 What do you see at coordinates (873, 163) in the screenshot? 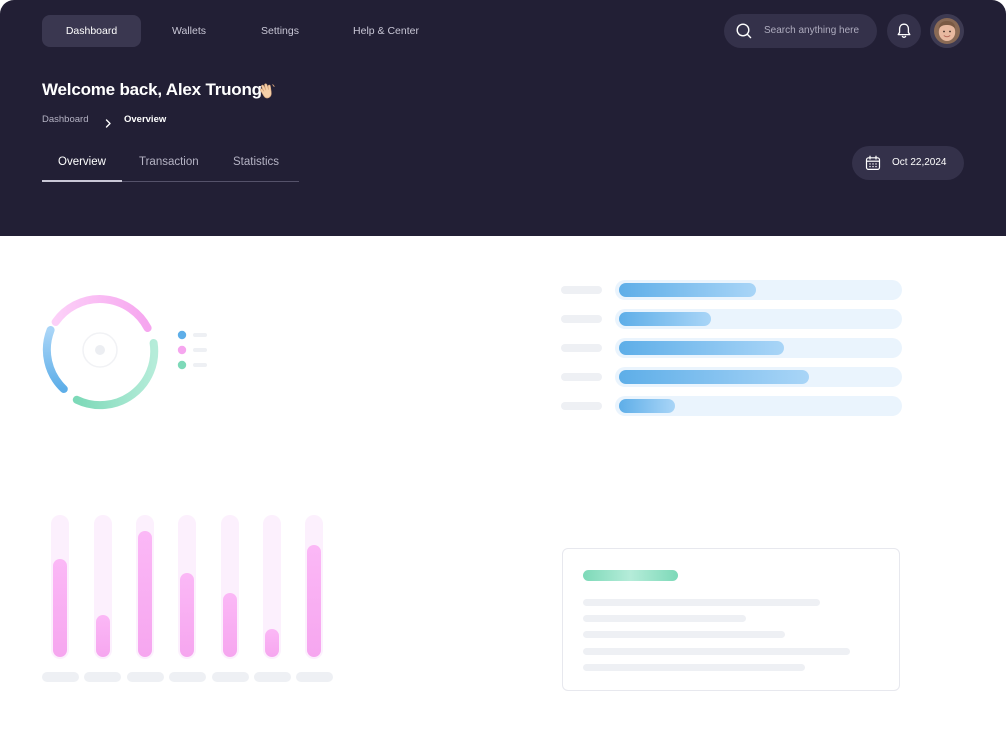
I see `calendar-icon` at bounding box center [873, 163].